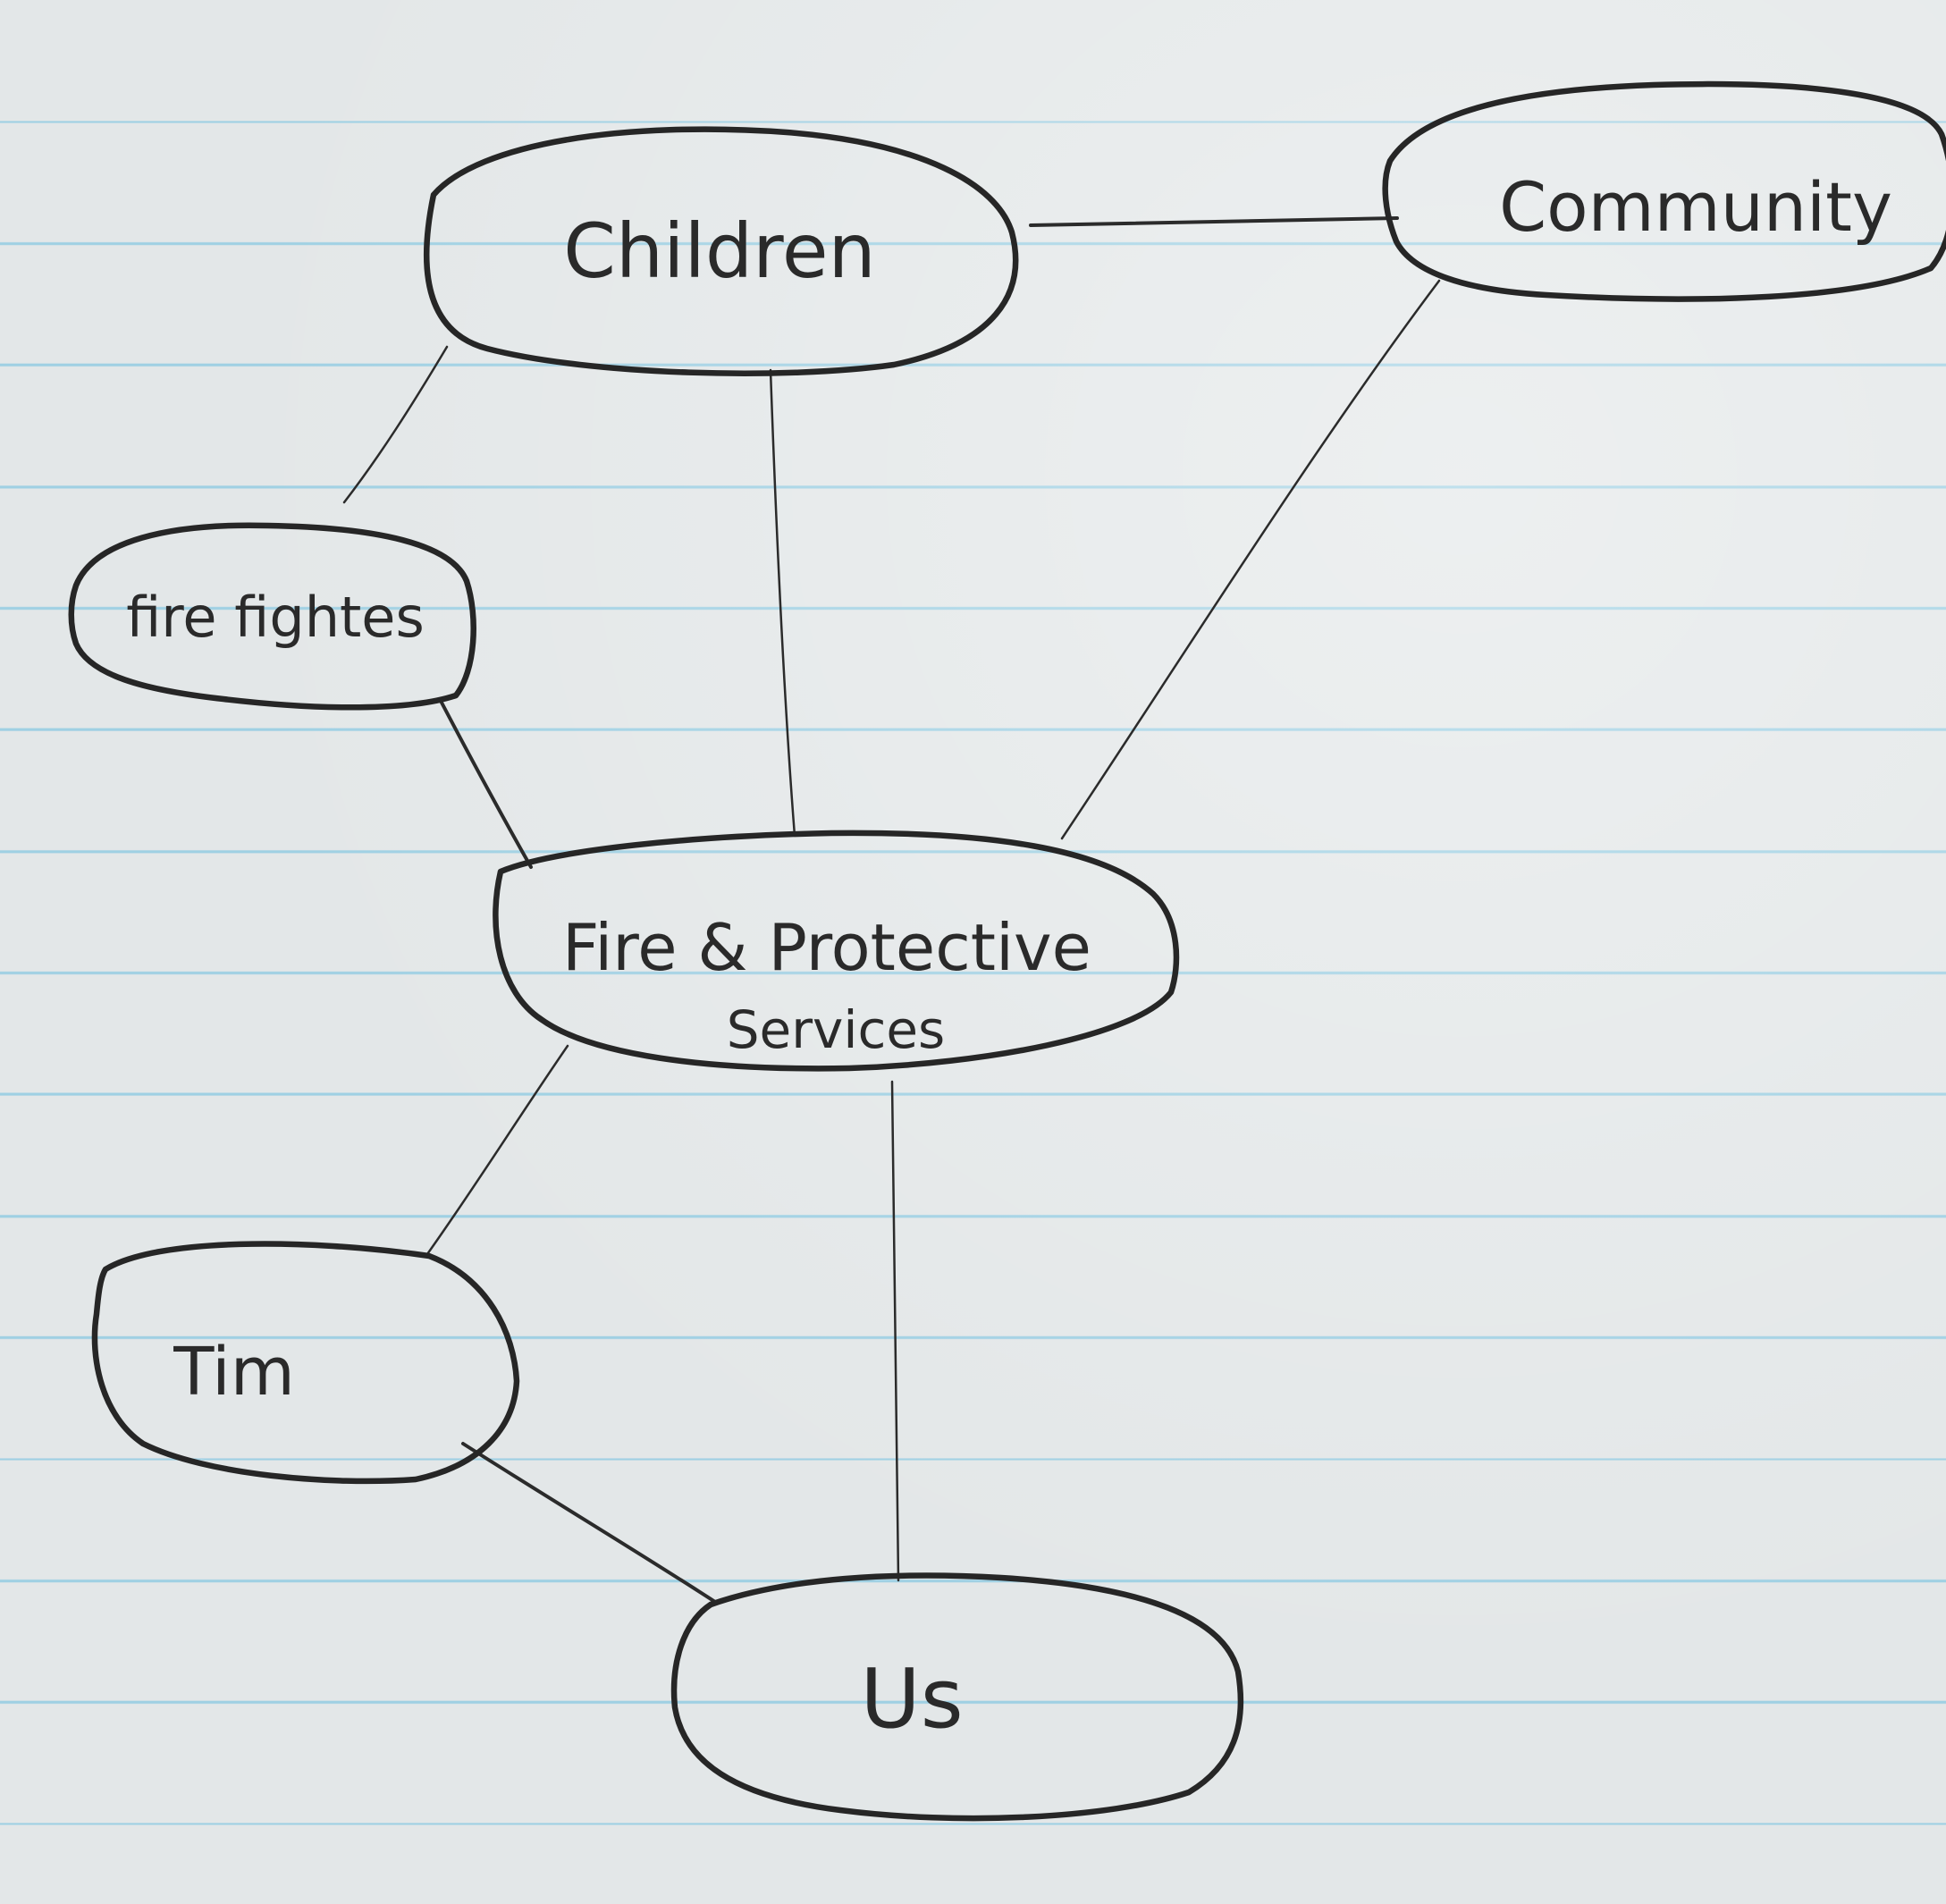  I want to click on edge-fire-protective-tim, so click(497, 1150).